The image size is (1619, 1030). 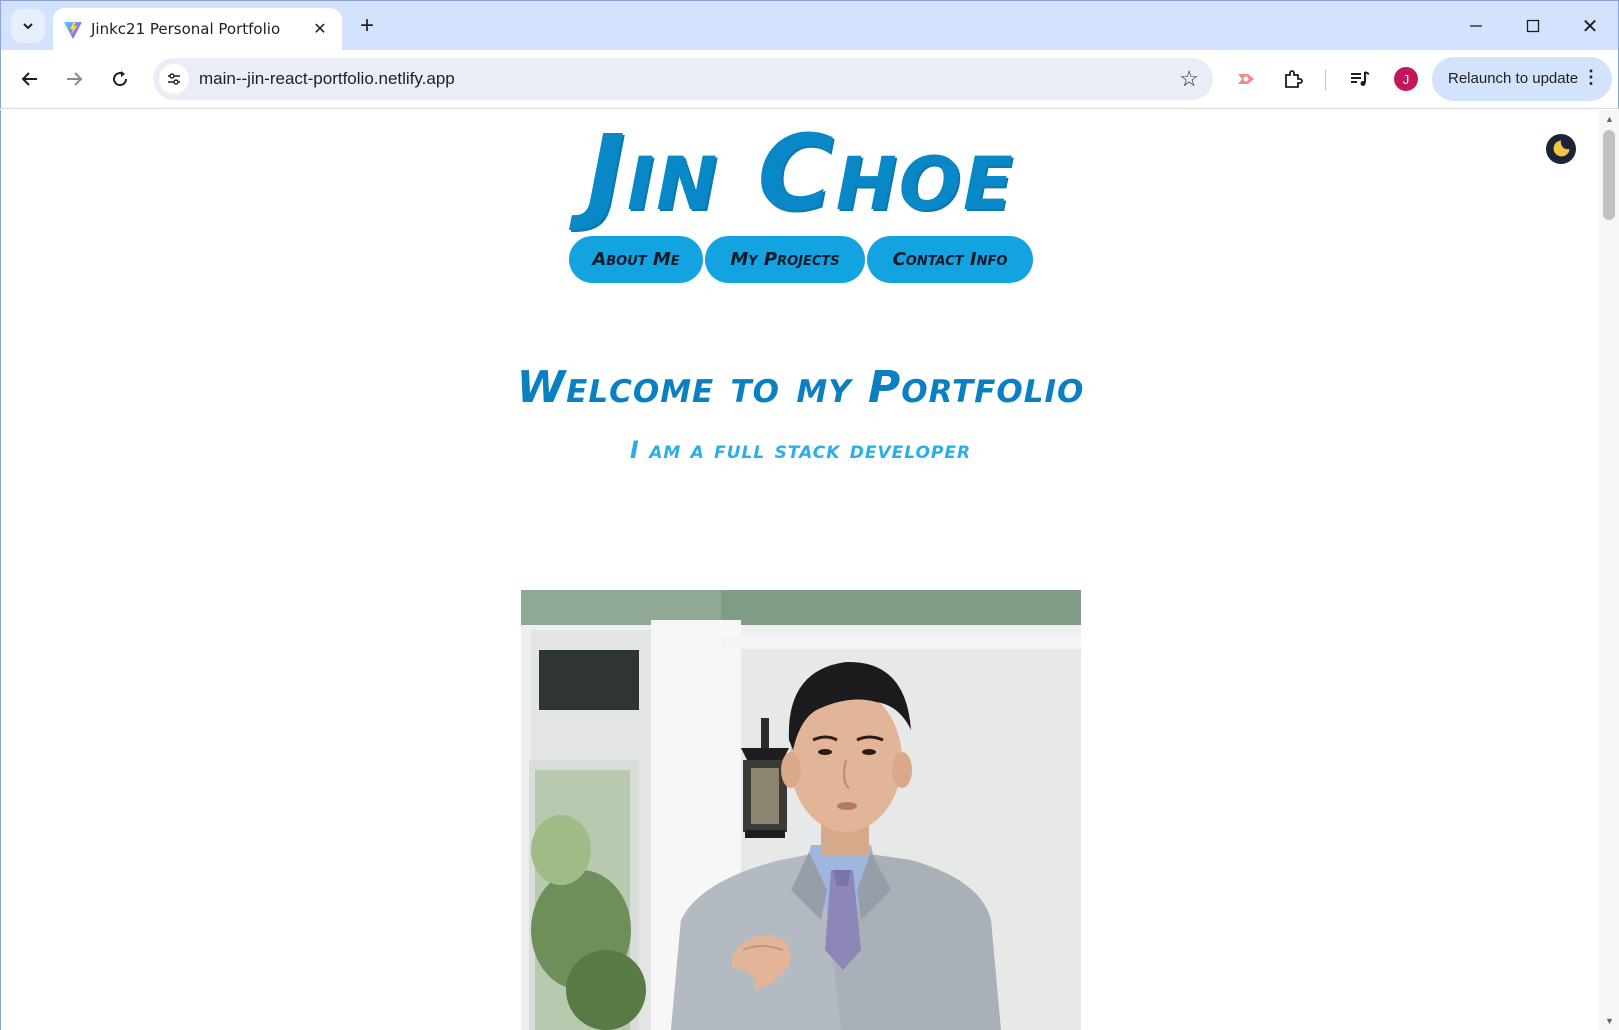 I want to click on nav-contact-info: Contact Info, so click(x=950, y=259).